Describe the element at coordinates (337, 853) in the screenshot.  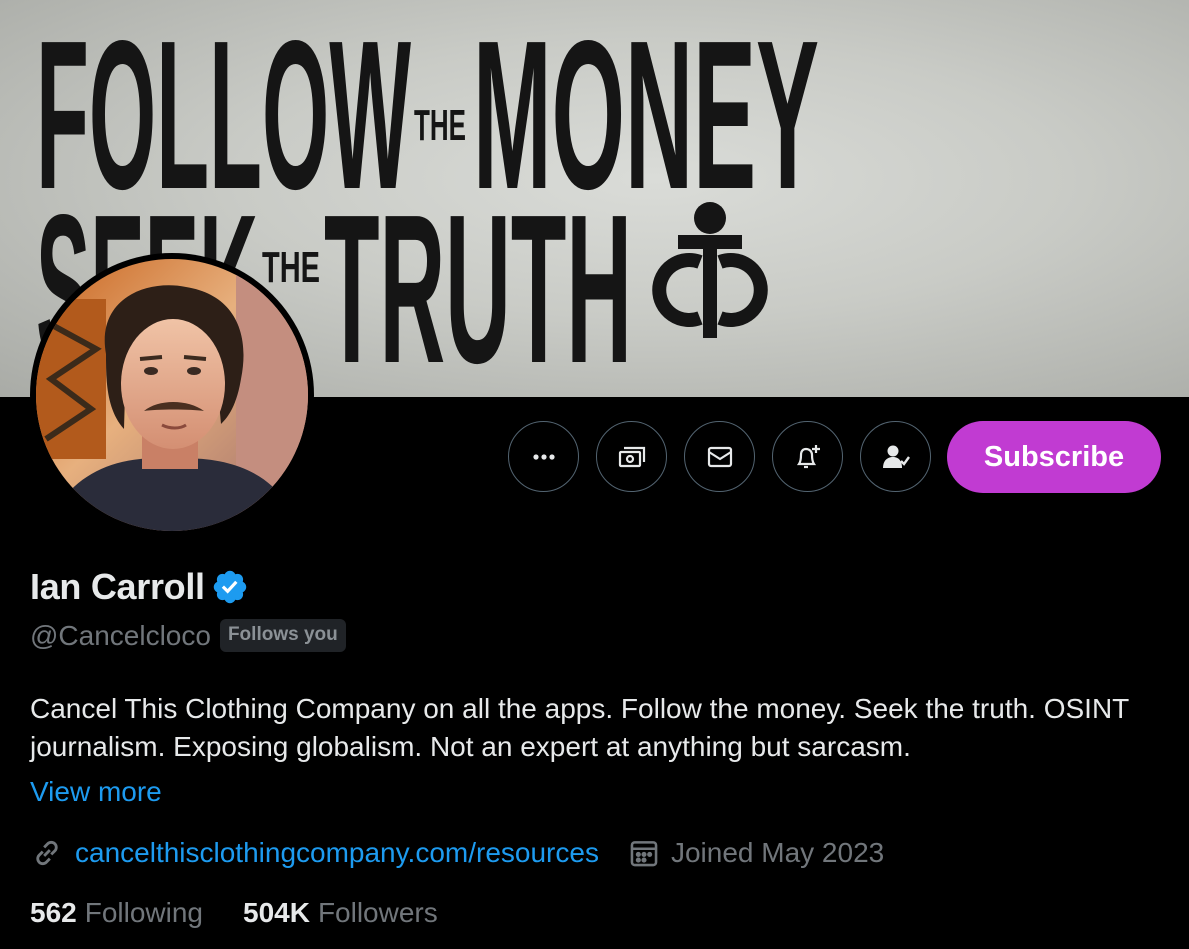
I see `website-link: cancelthisclothingcompany.com/resources` at that location.